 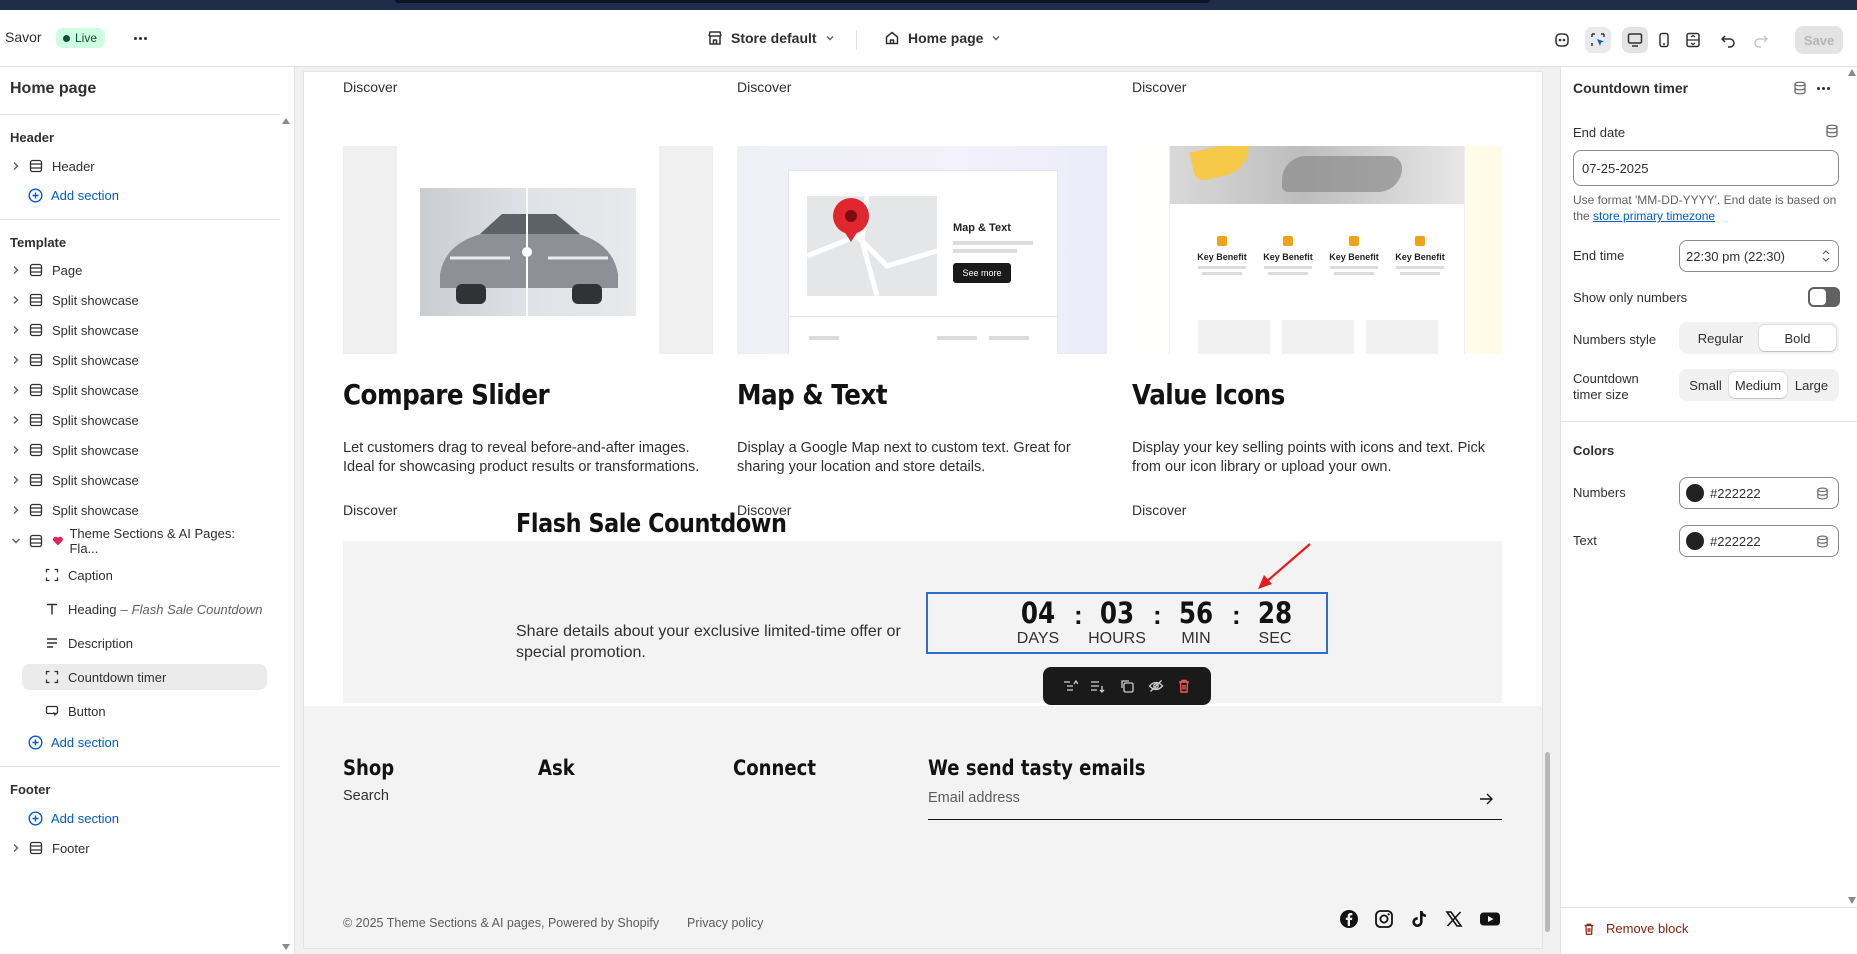 I want to click on tiktok-icon, so click(x=1419, y=919).